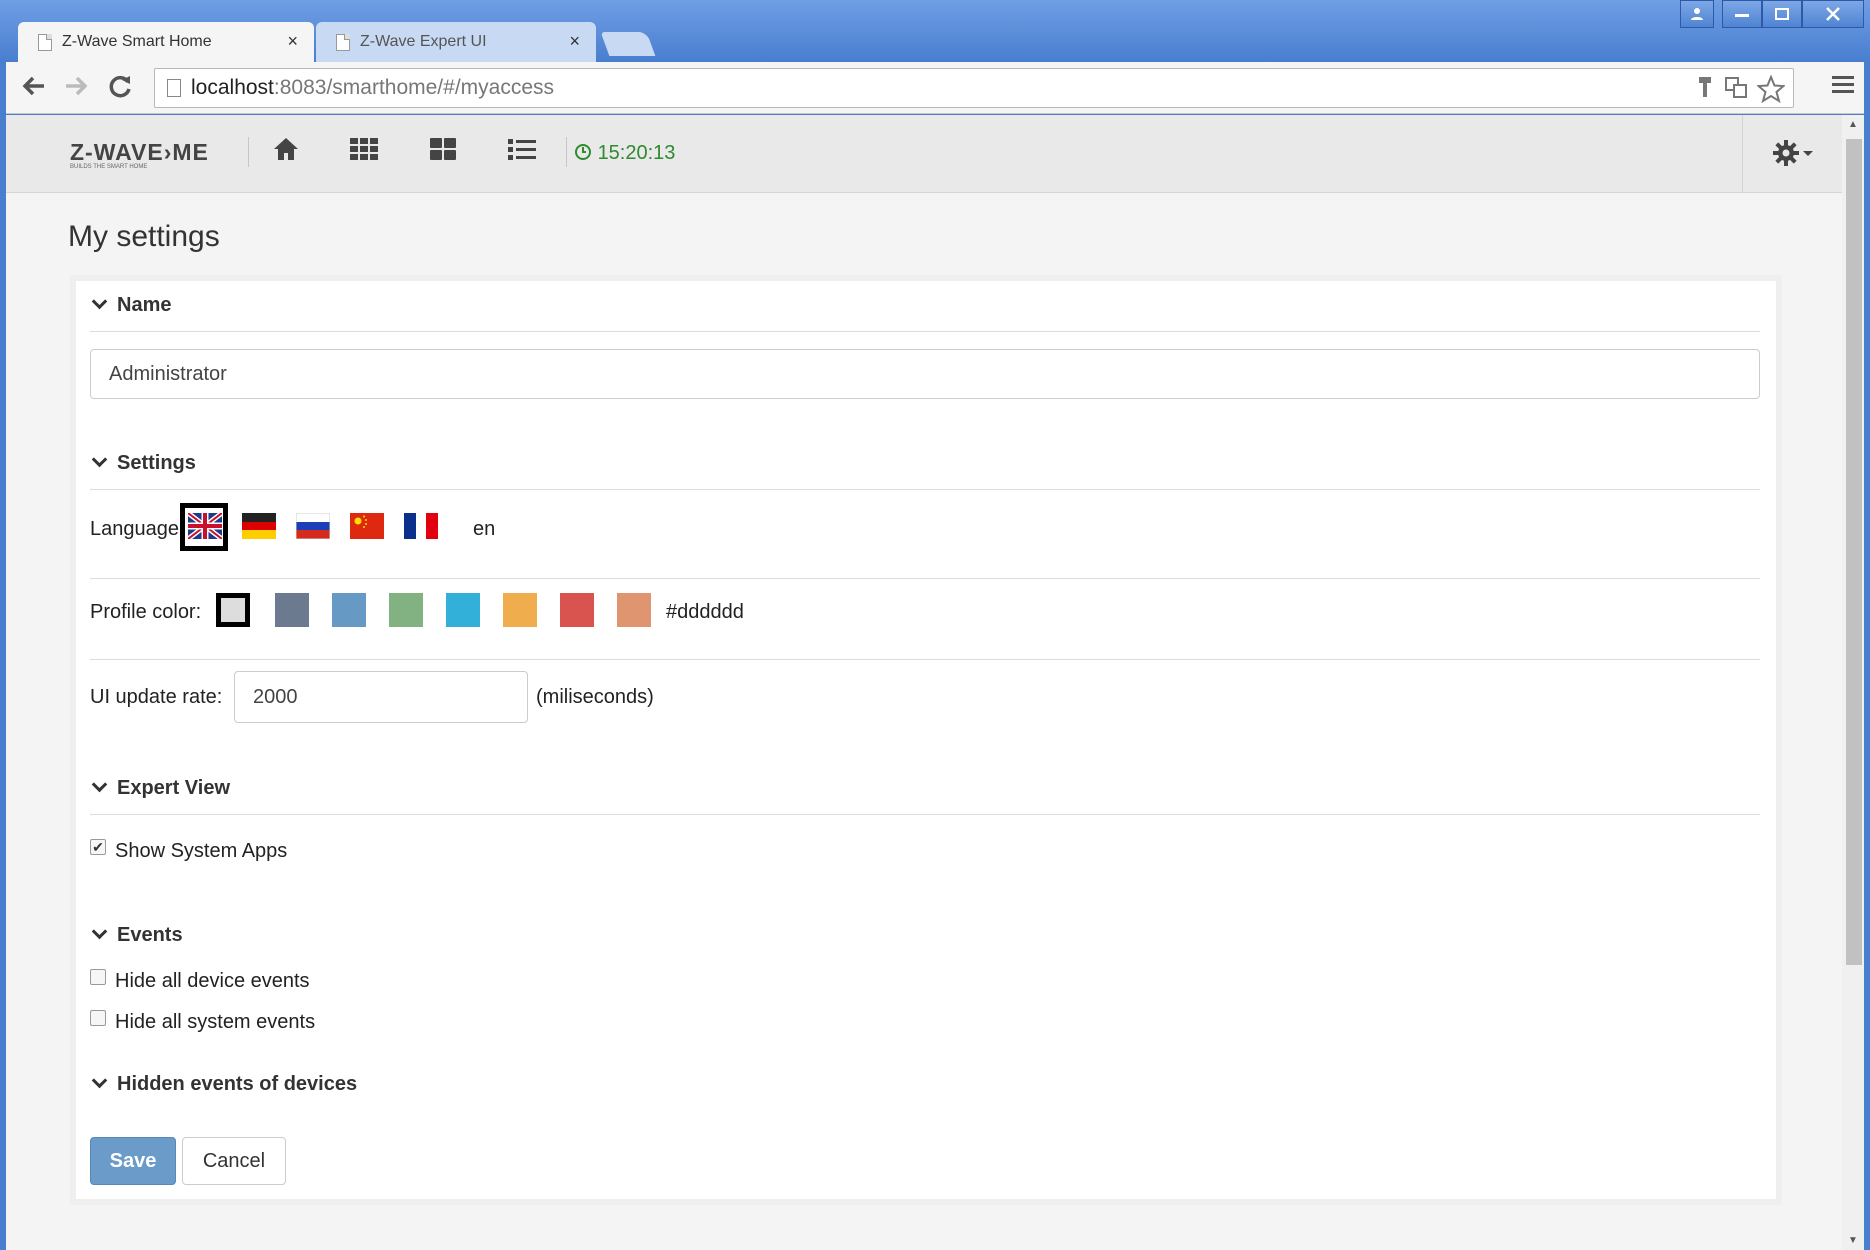 This screenshot has height=1250, width=1870. I want to click on translate-icon, so click(1736, 90).